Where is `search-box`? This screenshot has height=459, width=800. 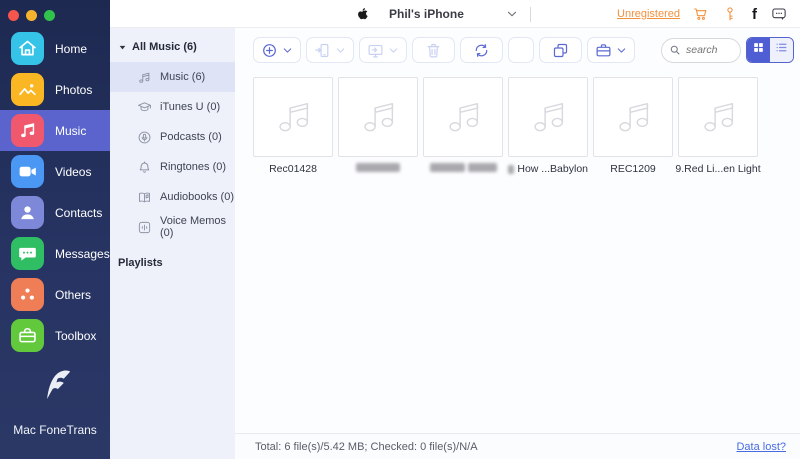
search-box is located at coordinates (701, 50).